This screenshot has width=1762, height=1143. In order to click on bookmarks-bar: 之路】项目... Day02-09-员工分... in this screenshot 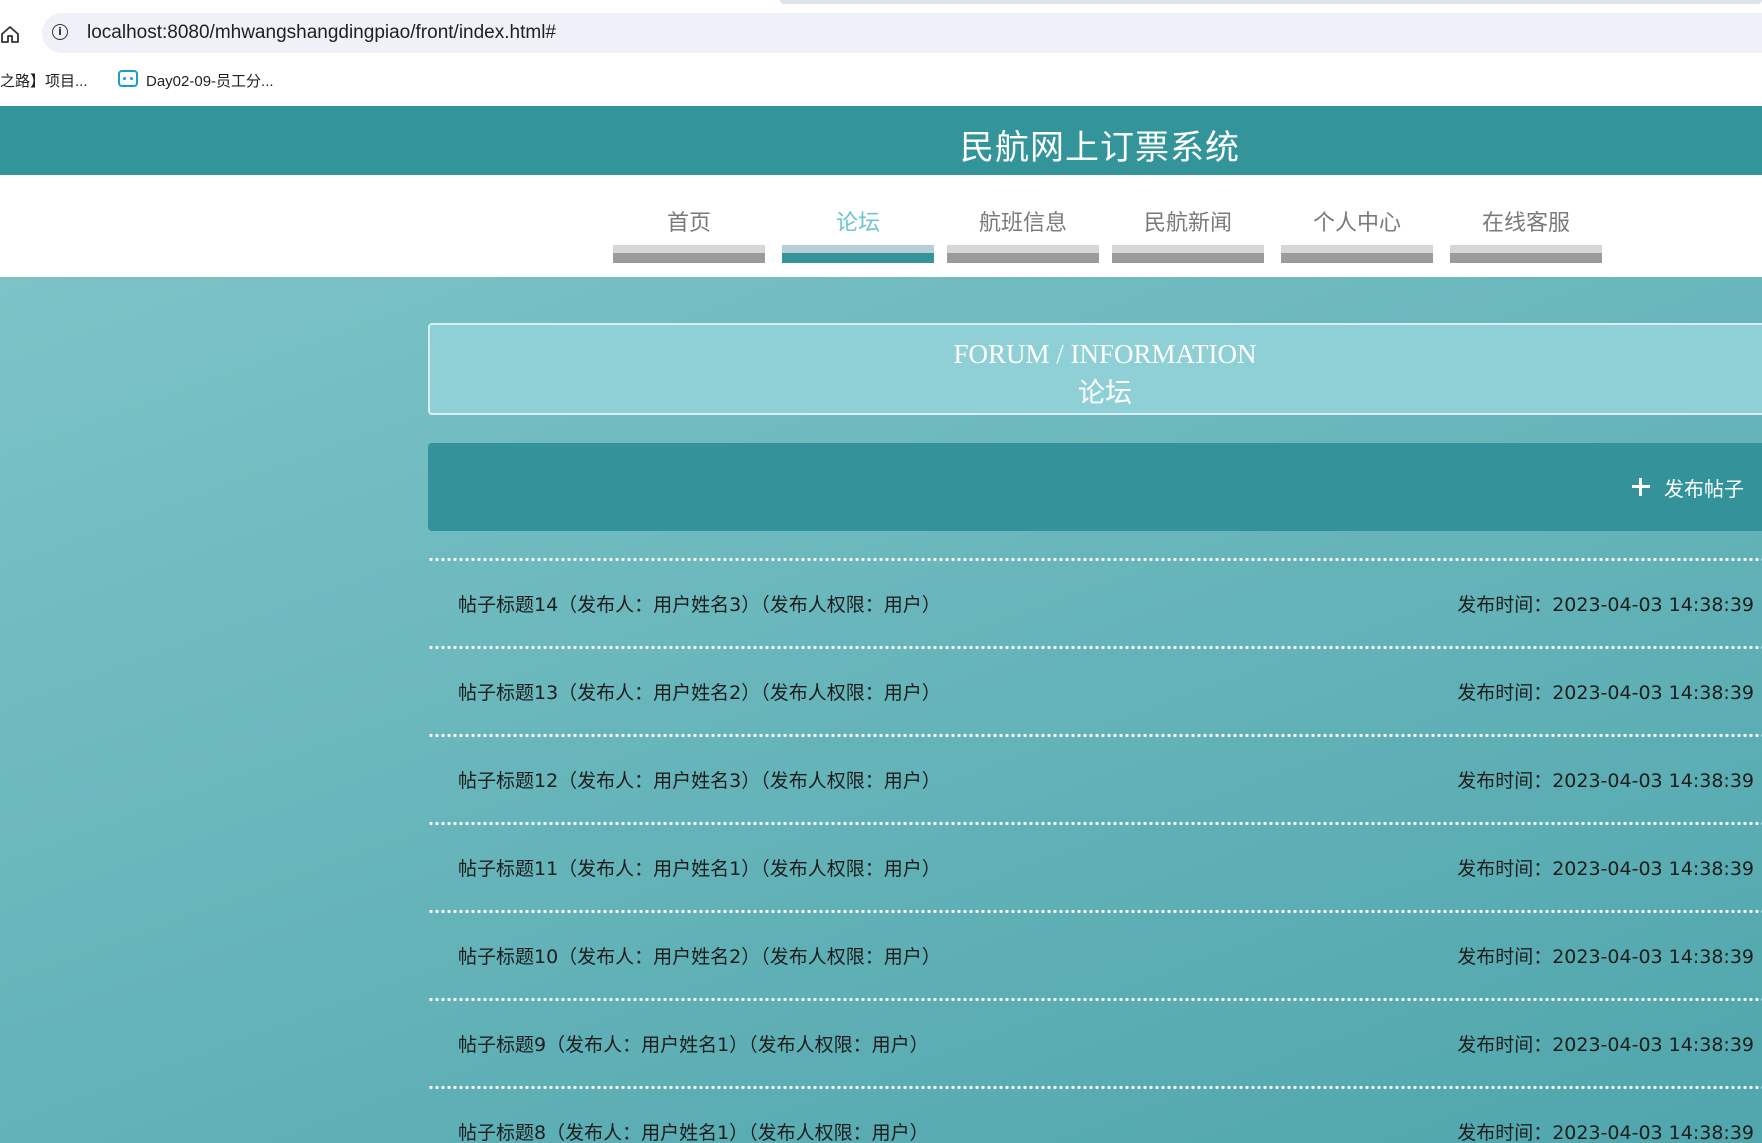, I will do `click(881, 80)`.